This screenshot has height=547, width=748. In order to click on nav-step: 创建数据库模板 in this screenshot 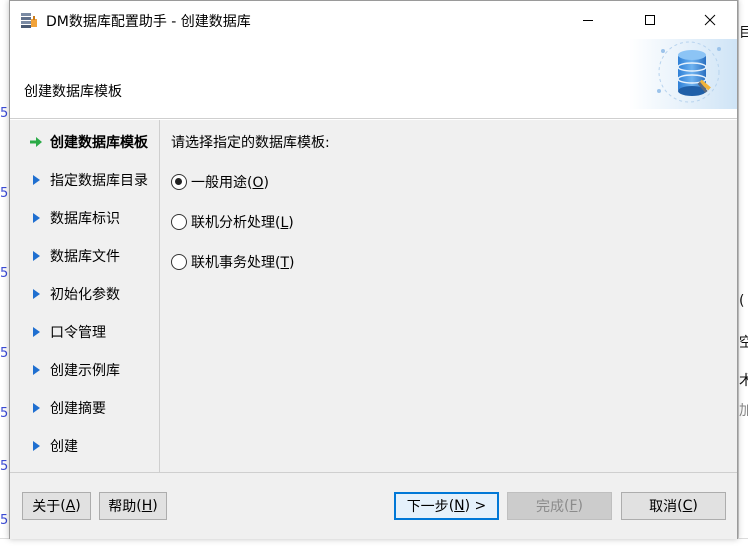, I will do `click(88, 142)`.